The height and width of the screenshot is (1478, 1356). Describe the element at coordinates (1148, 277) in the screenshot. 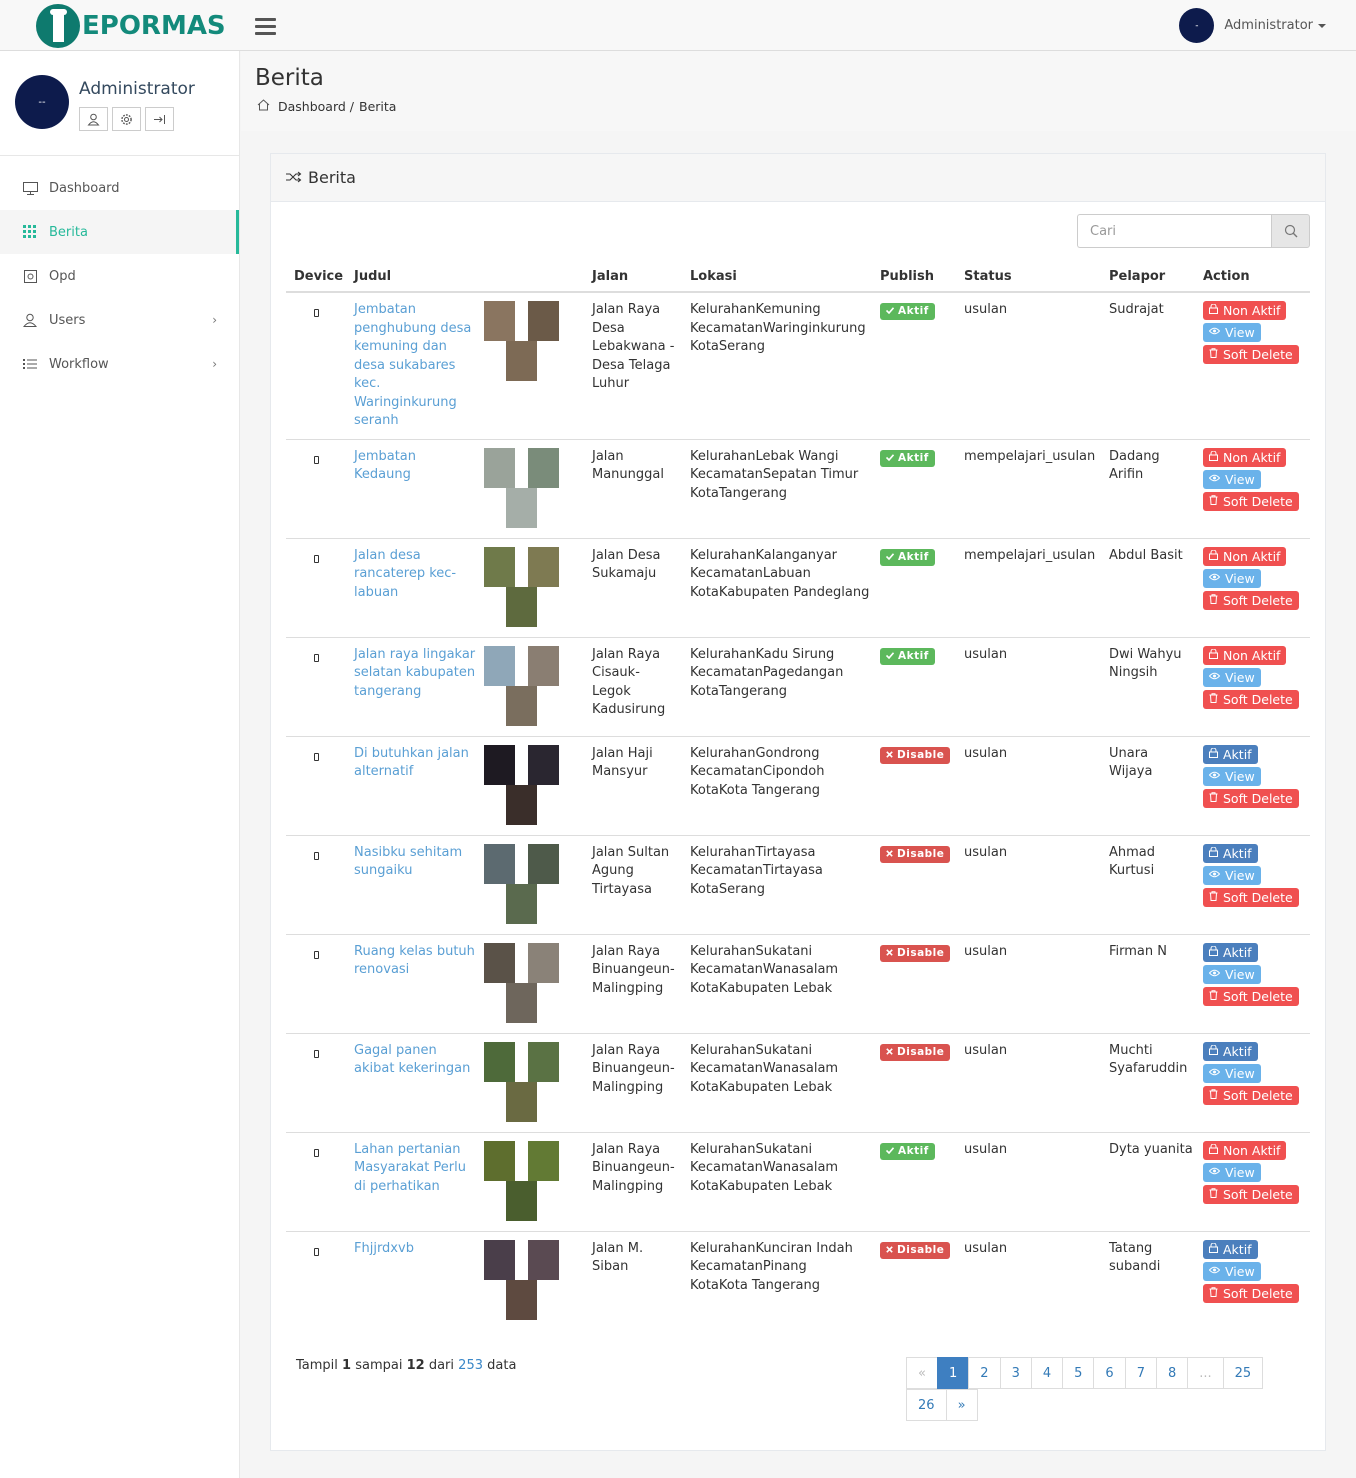

I see `col-pelapor: Pelapor` at that location.